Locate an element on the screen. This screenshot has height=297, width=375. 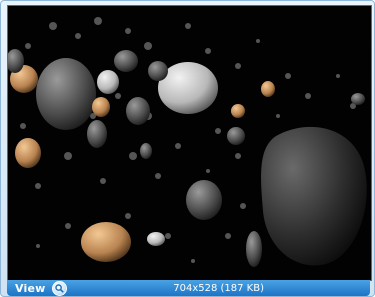
viewer-status-bar: View 704x528 (187 KB) is located at coordinates (188, 288).